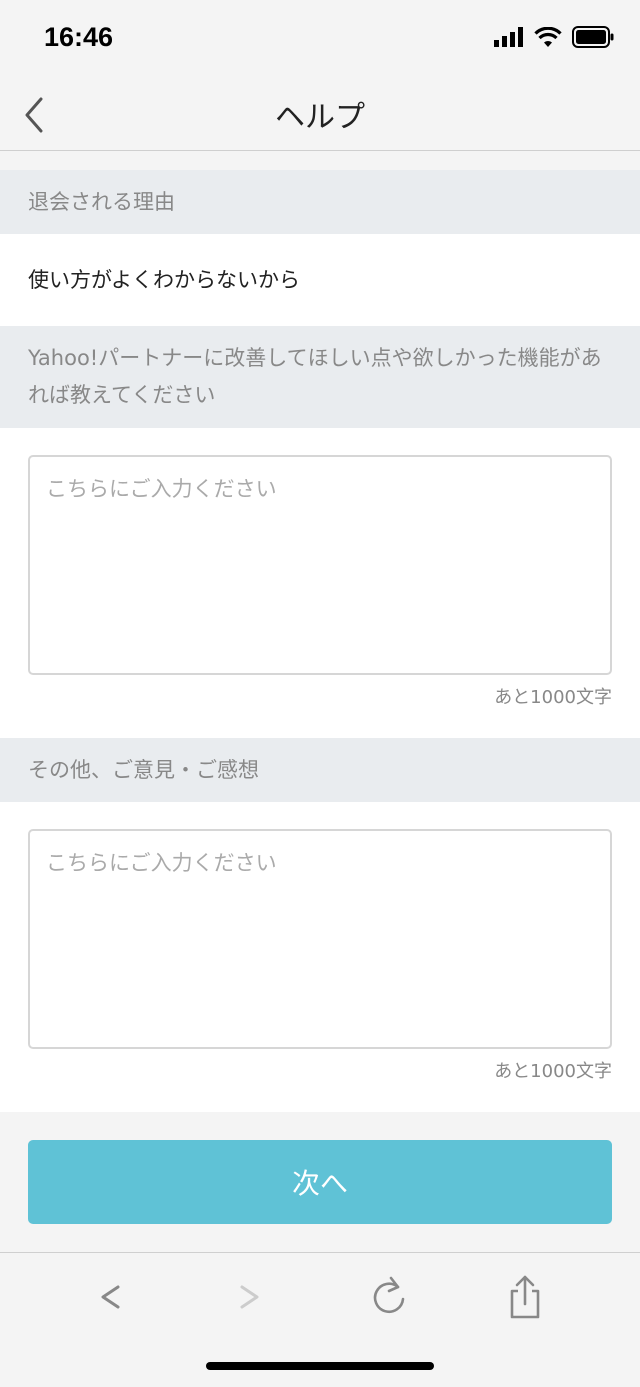 The width and height of the screenshot is (640, 1387). I want to click on battery-icon, so click(593, 37).